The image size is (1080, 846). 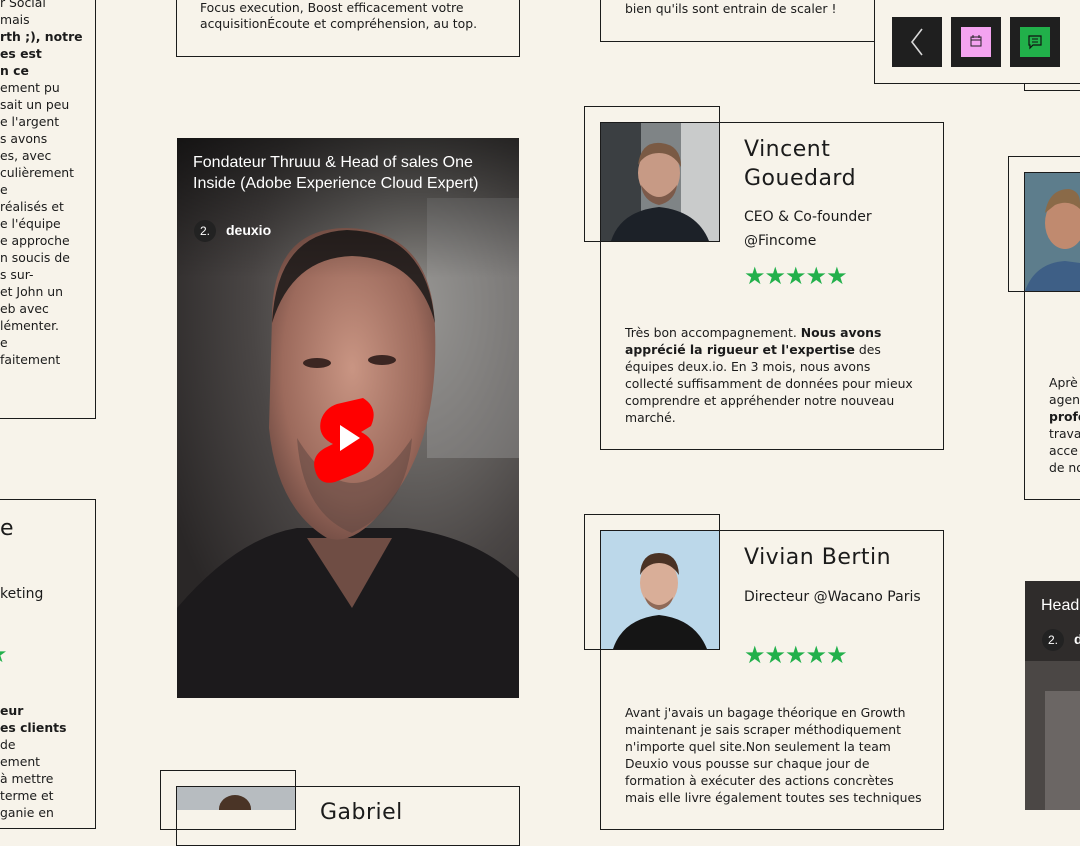 I want to click on video-title-right: Head, so click(x=1060, y=605).